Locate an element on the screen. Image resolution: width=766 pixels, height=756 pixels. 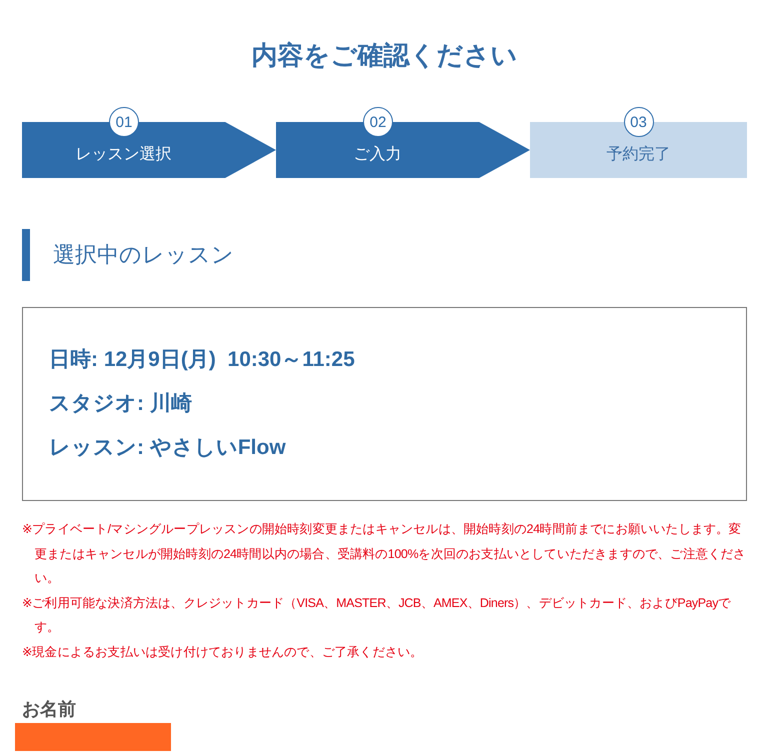
step-number: 01 is located at coordinates (124, 122).